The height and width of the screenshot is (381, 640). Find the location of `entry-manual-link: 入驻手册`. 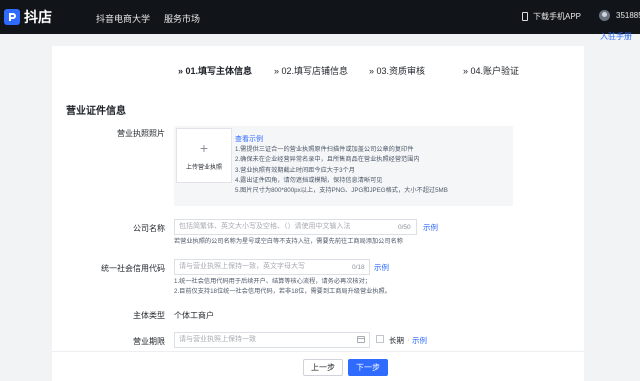

entry-manual-link: 入驻手册 is located at coordinates (616, 36).